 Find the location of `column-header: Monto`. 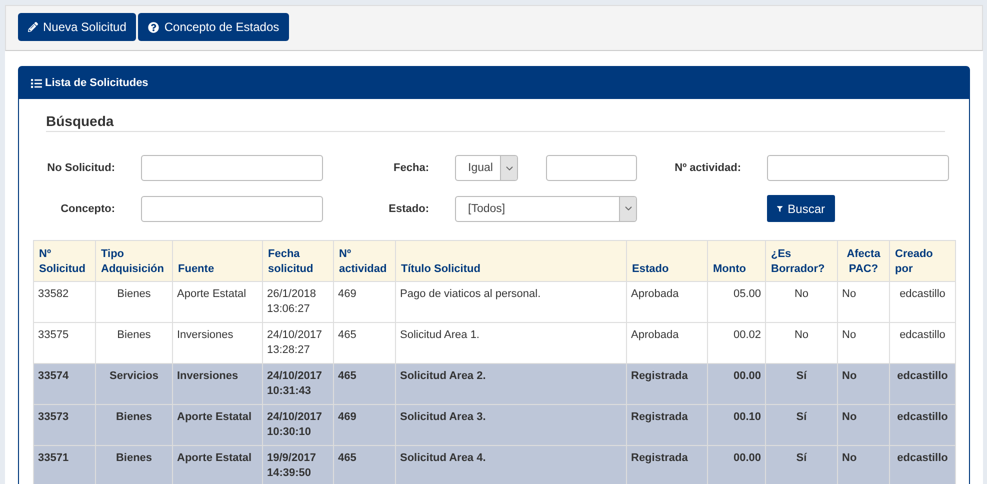

column-header: Monto is located at coordinates (737, 261).